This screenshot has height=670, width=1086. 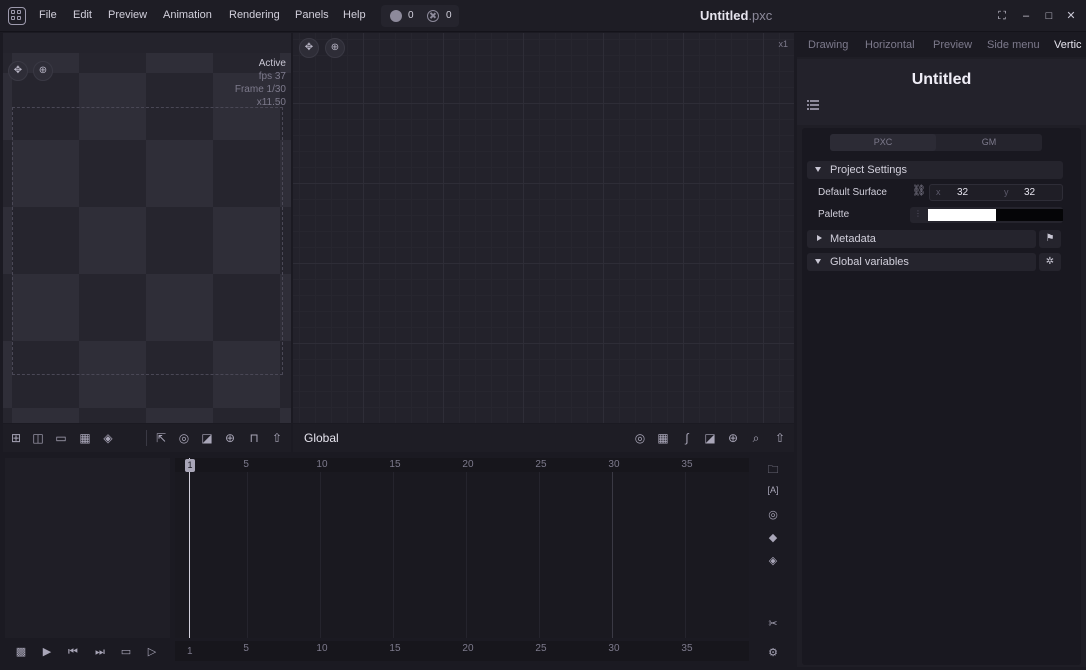 I want to click on fit-view-icon: ▭, so click(x=61, y=438).